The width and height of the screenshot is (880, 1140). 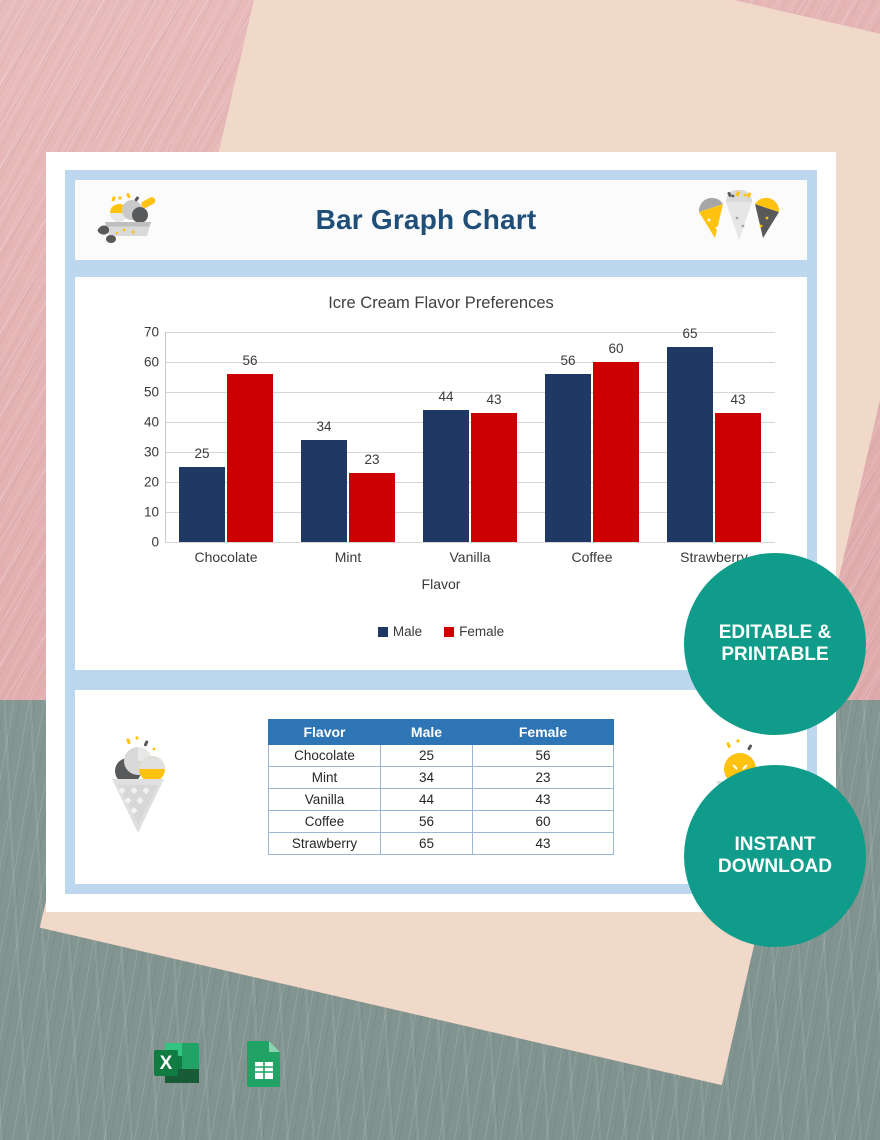 What do you see at coordinates (324, 426) in the screenshot?
I see `bar-value-label: 34` at bounding box center [324, 426].